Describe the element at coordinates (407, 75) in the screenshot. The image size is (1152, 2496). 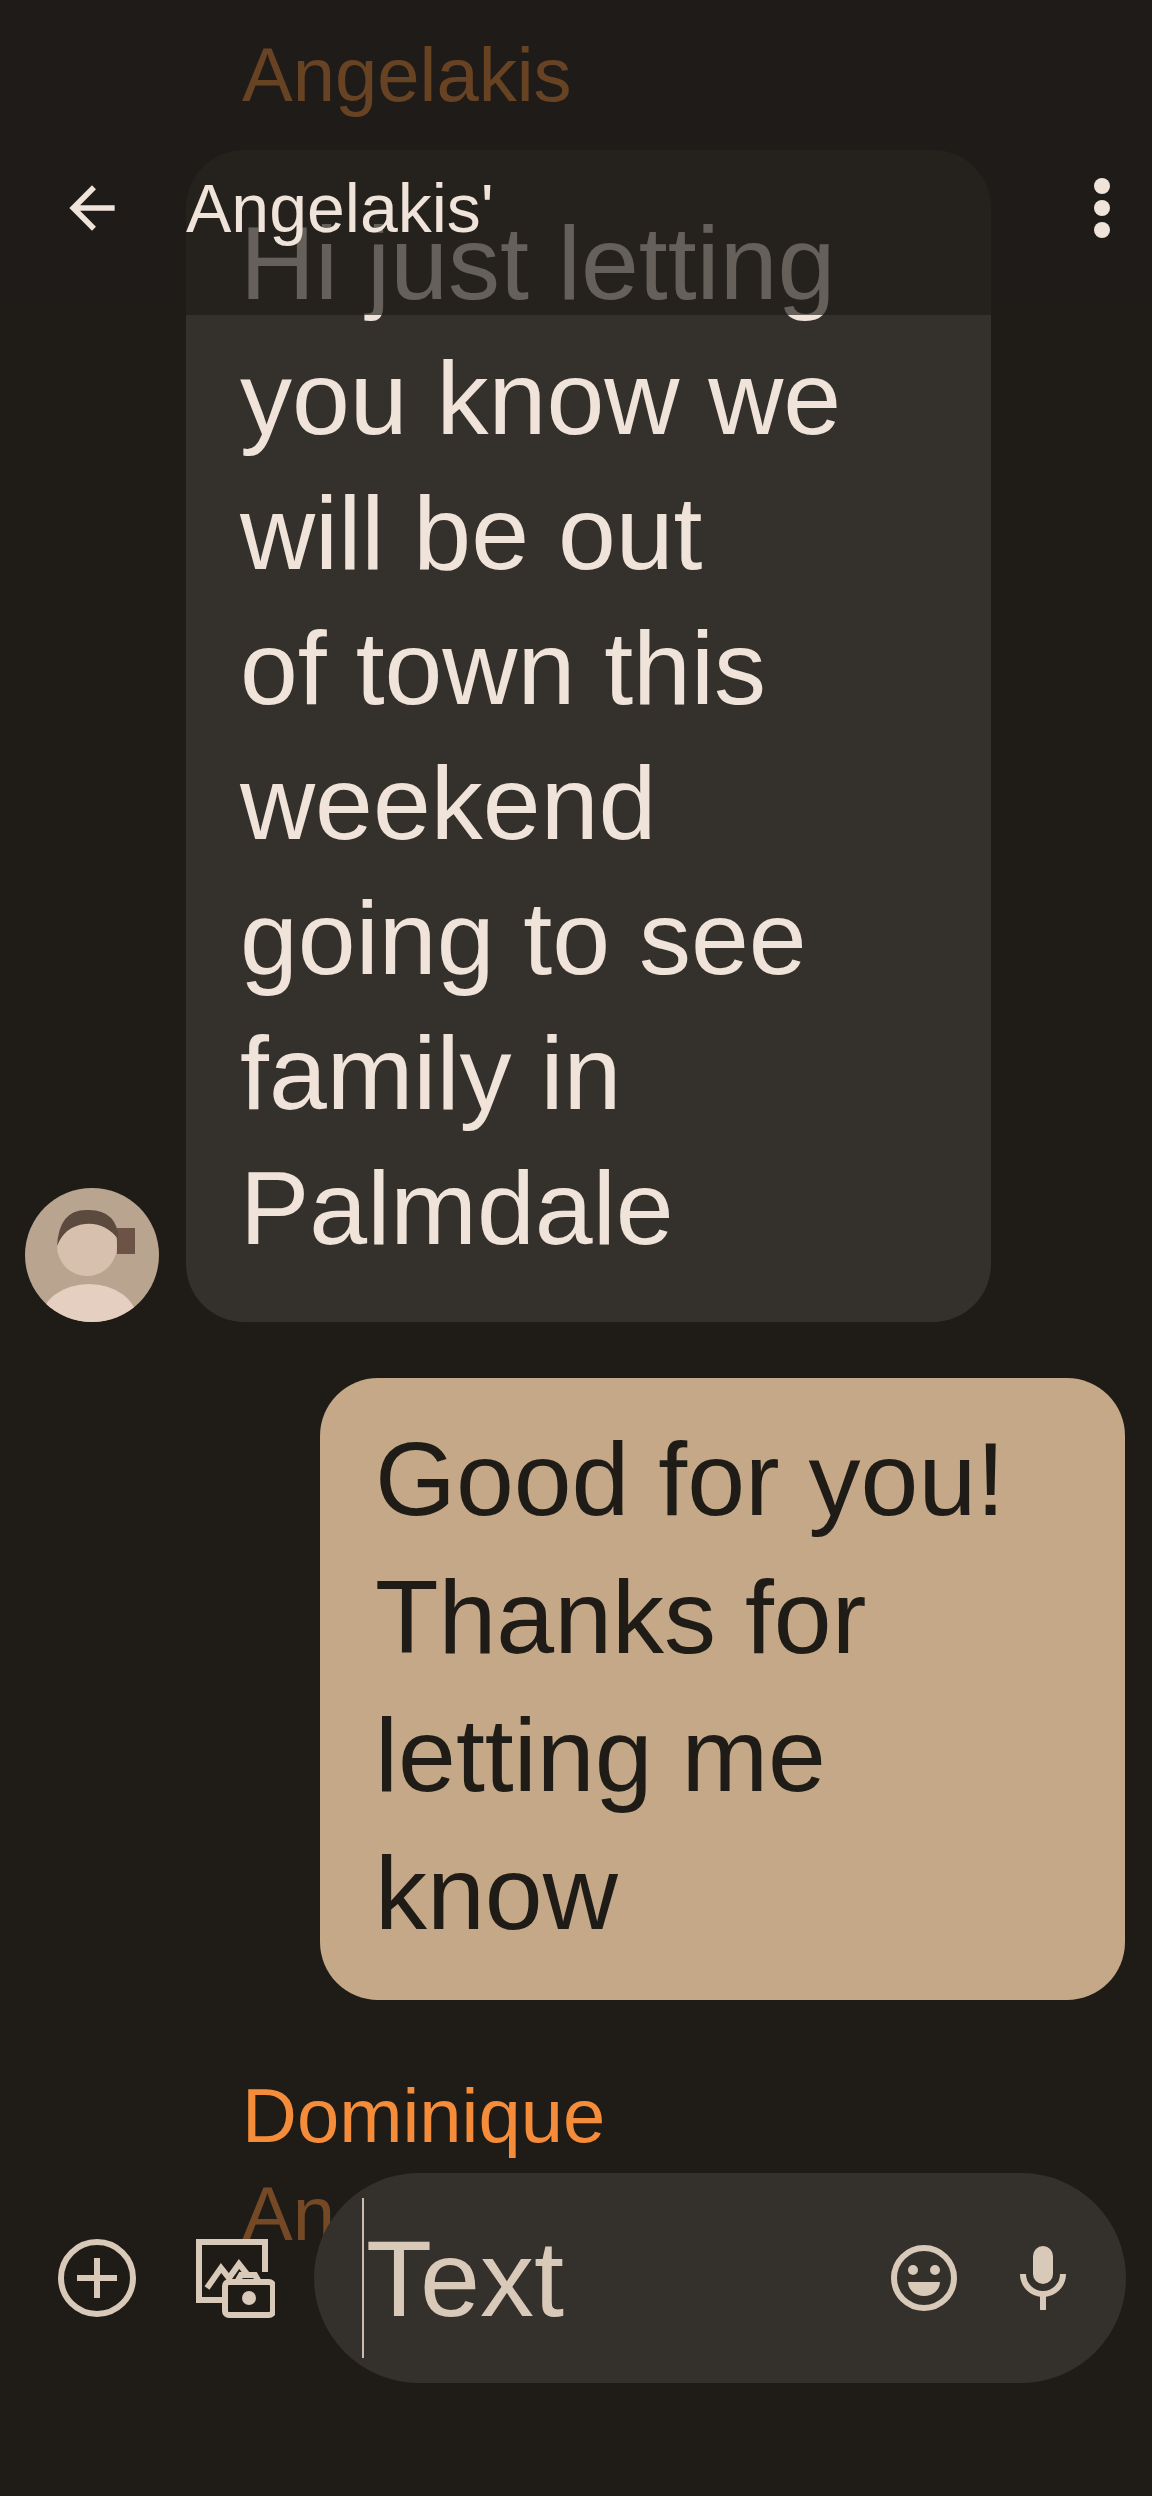
I see `sender-name: Angelakis` at that location.